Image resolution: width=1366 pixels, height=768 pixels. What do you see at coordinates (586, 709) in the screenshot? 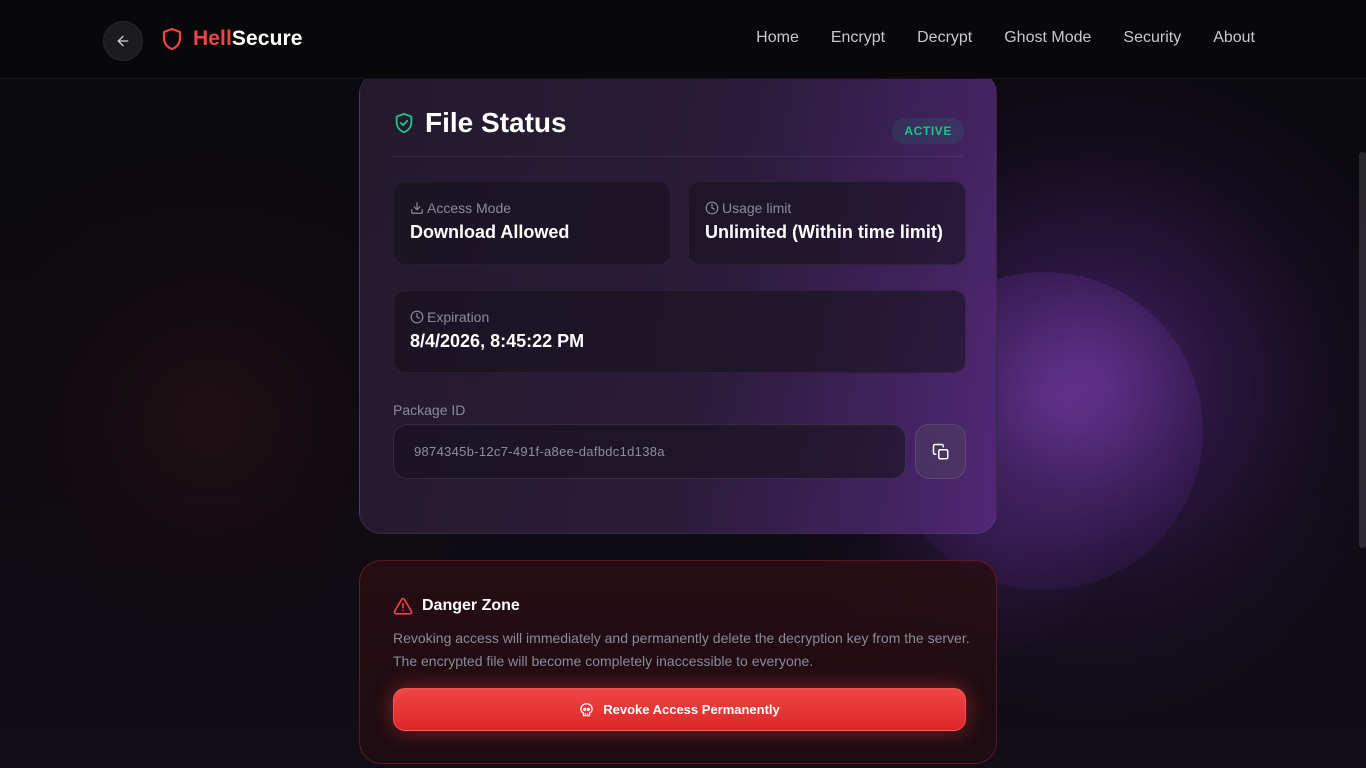
I see `skull-icon` at bounding box center [586, 709].